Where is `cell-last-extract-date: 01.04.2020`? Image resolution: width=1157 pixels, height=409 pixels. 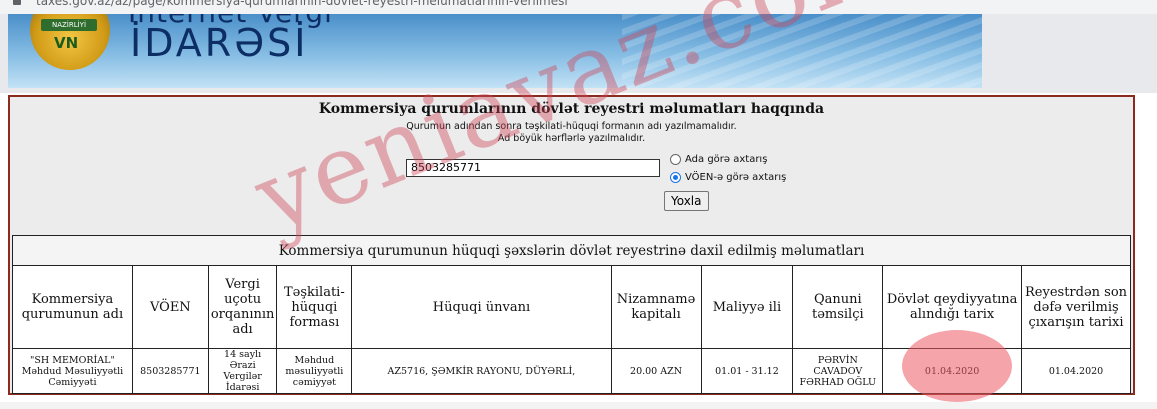
cell-last-extract-date: 01.04.2020 is located at coordinates (1076, 371).